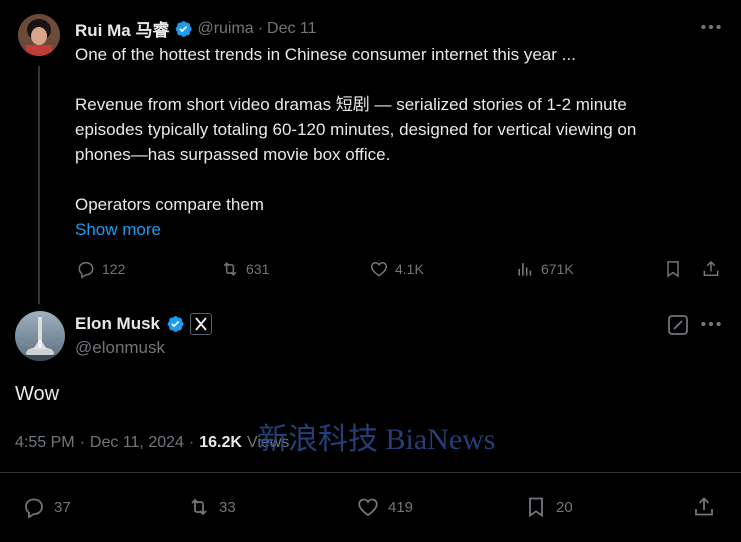  I want to click on author-handle: @ruima, so click(225, 29).